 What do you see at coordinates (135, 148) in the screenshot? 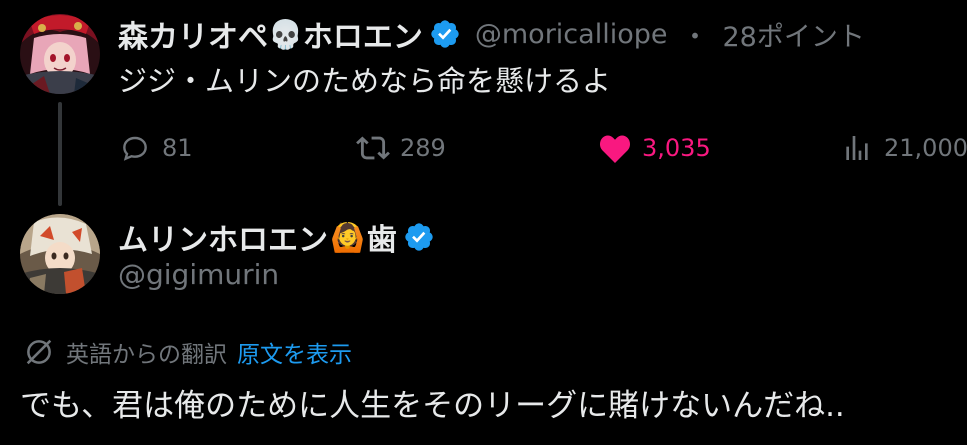
I see `reply-icon` at bounding box center [135, 148].